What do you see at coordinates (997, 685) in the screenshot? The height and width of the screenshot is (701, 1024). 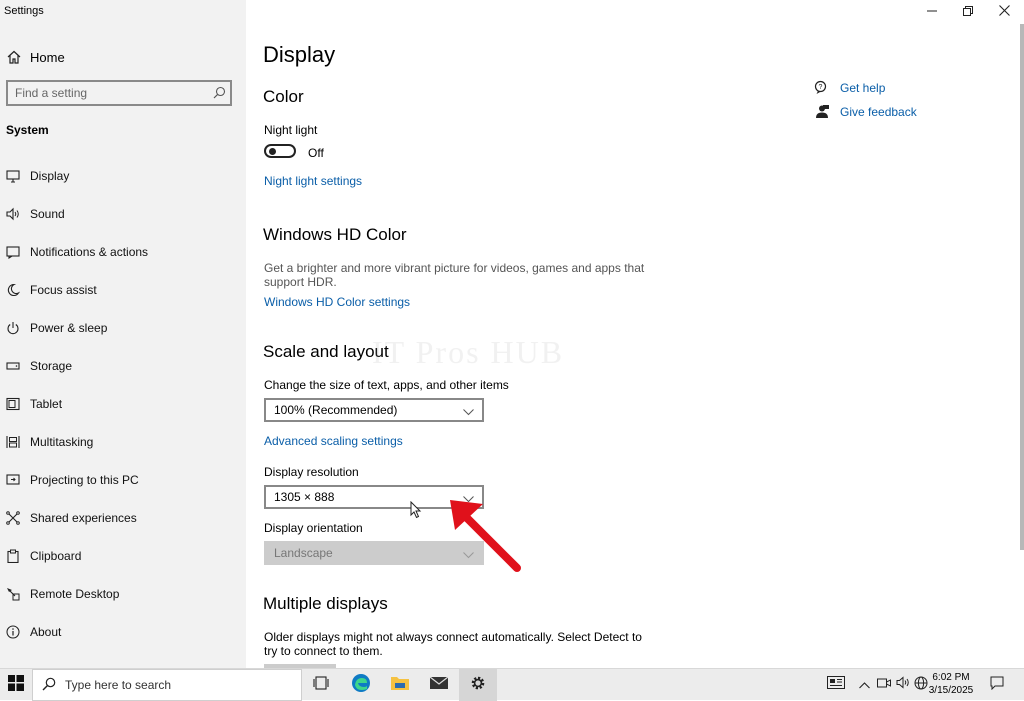 I see `action-center-button` at bounding box center [997, 685].